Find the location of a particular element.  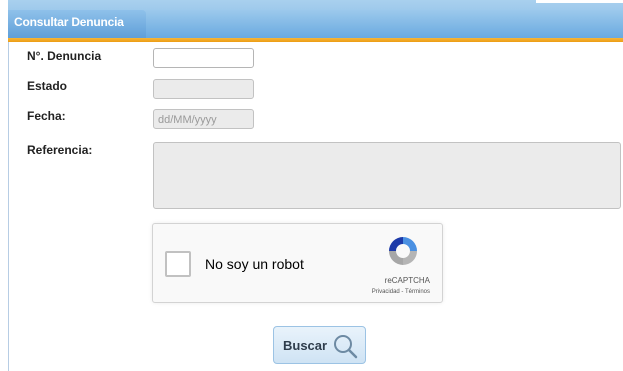

tab-title: Consultar Denuncia is located at coordinates (69, 22).